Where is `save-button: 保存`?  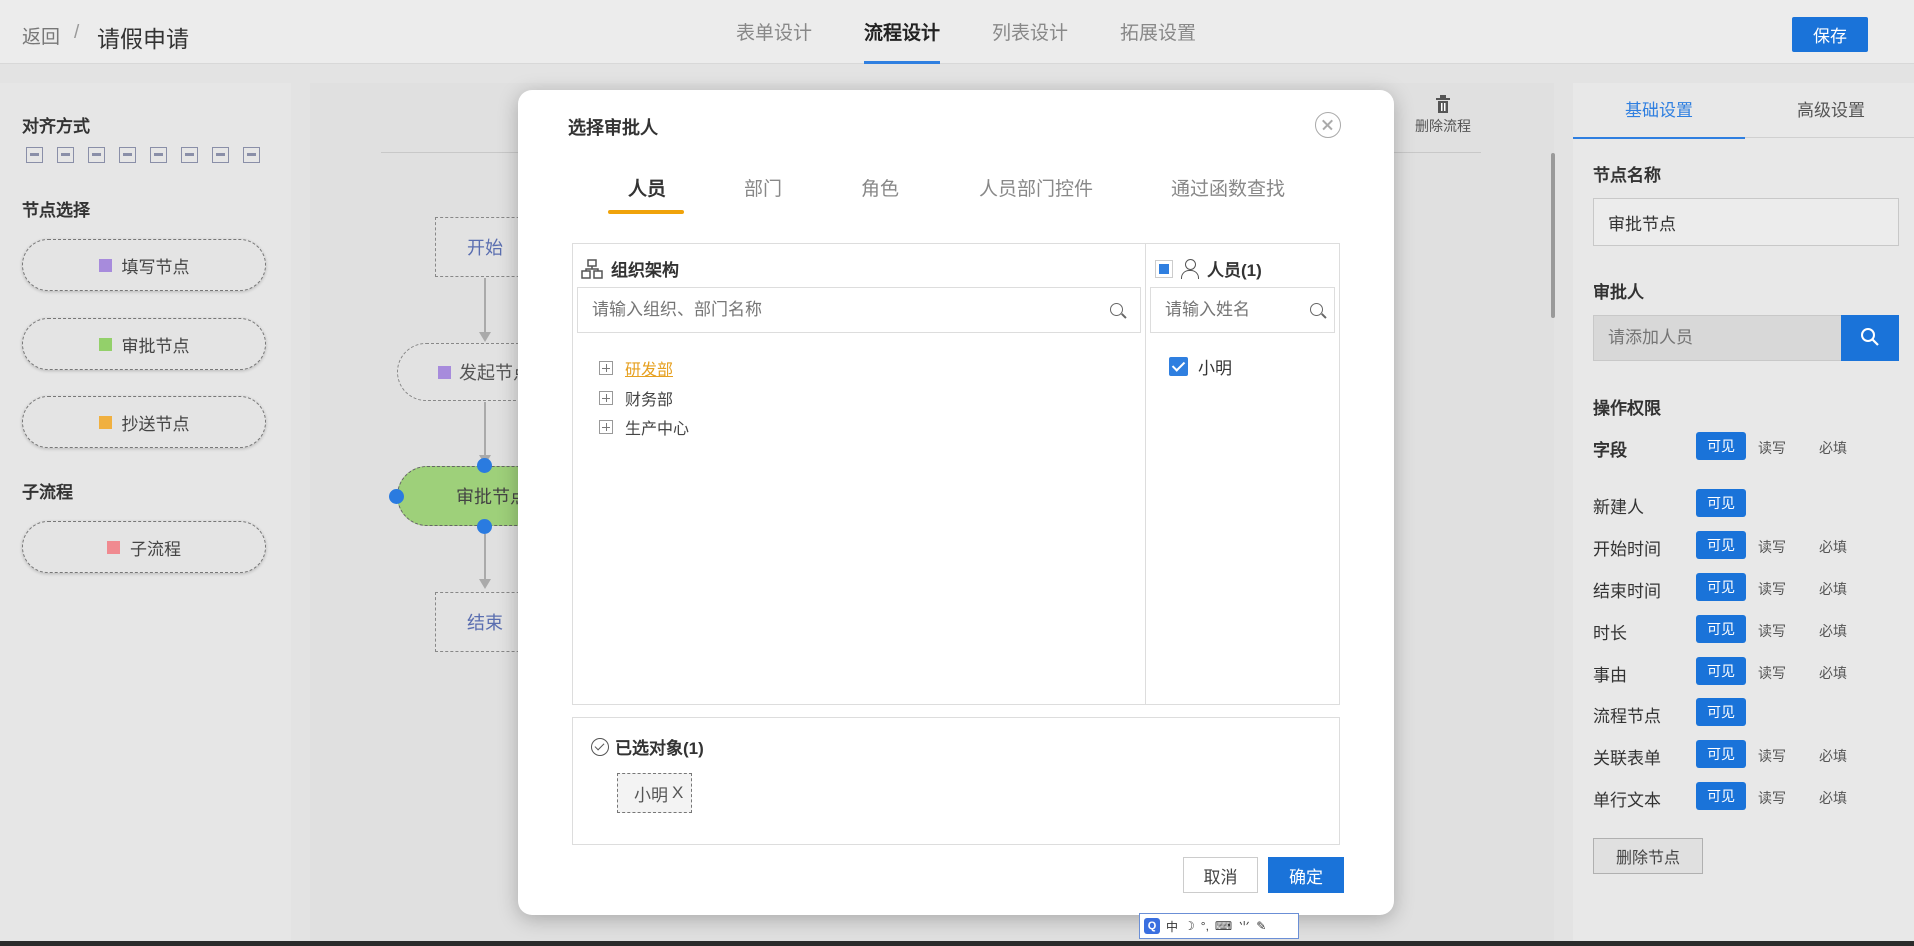 save-button: 保存 is located at coordinates (1830, 34).